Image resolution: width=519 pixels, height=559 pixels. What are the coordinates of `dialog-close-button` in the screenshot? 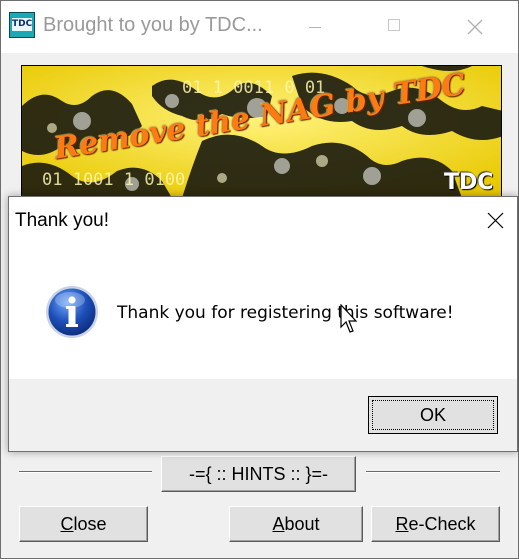 It's located at (495, 220).